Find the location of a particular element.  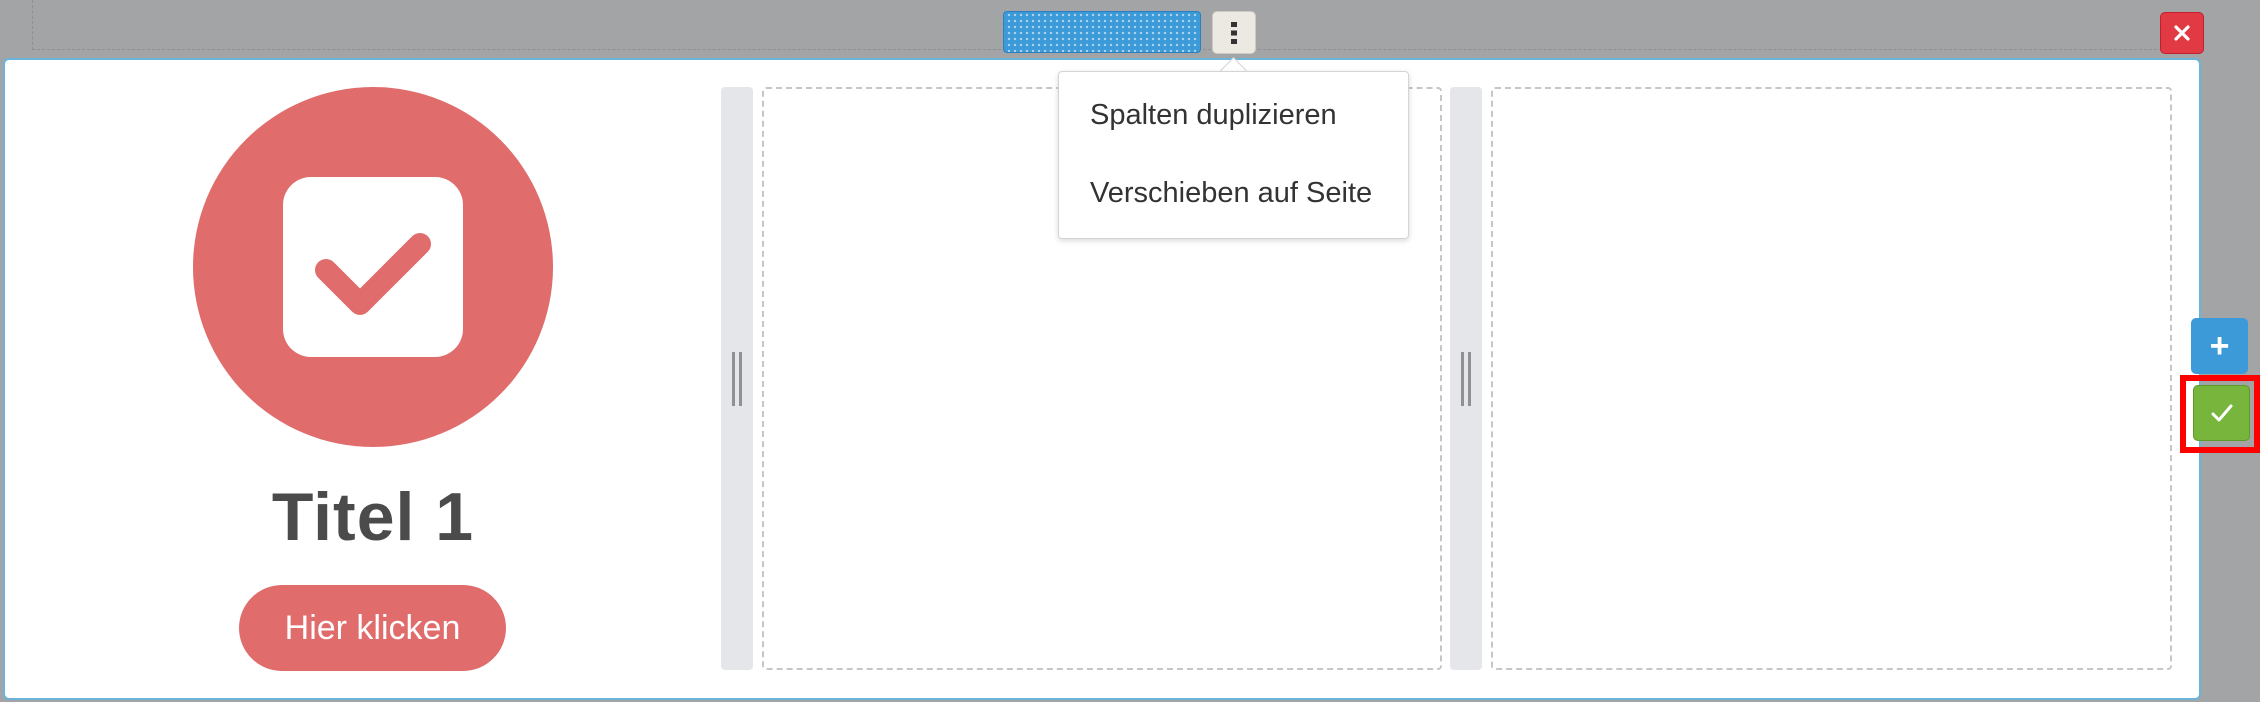

menu-item-move-to-page: Verschieben auf Seite is located at coordinates (1231, 193).